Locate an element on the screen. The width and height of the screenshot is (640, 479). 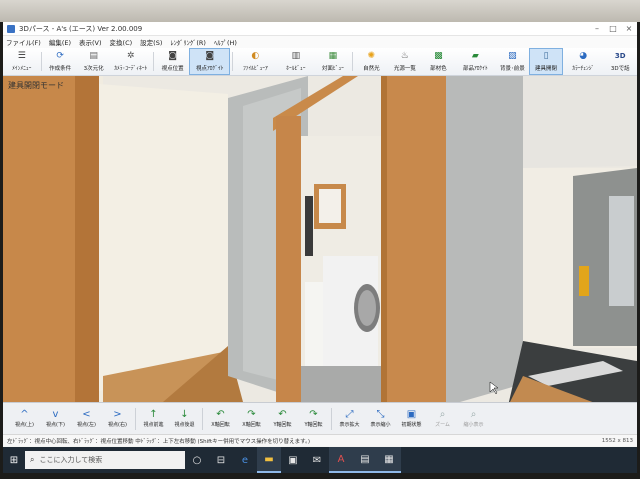
taskbar-search-placeholder: ここに入力して検索 is located at coordinates (71, 460).